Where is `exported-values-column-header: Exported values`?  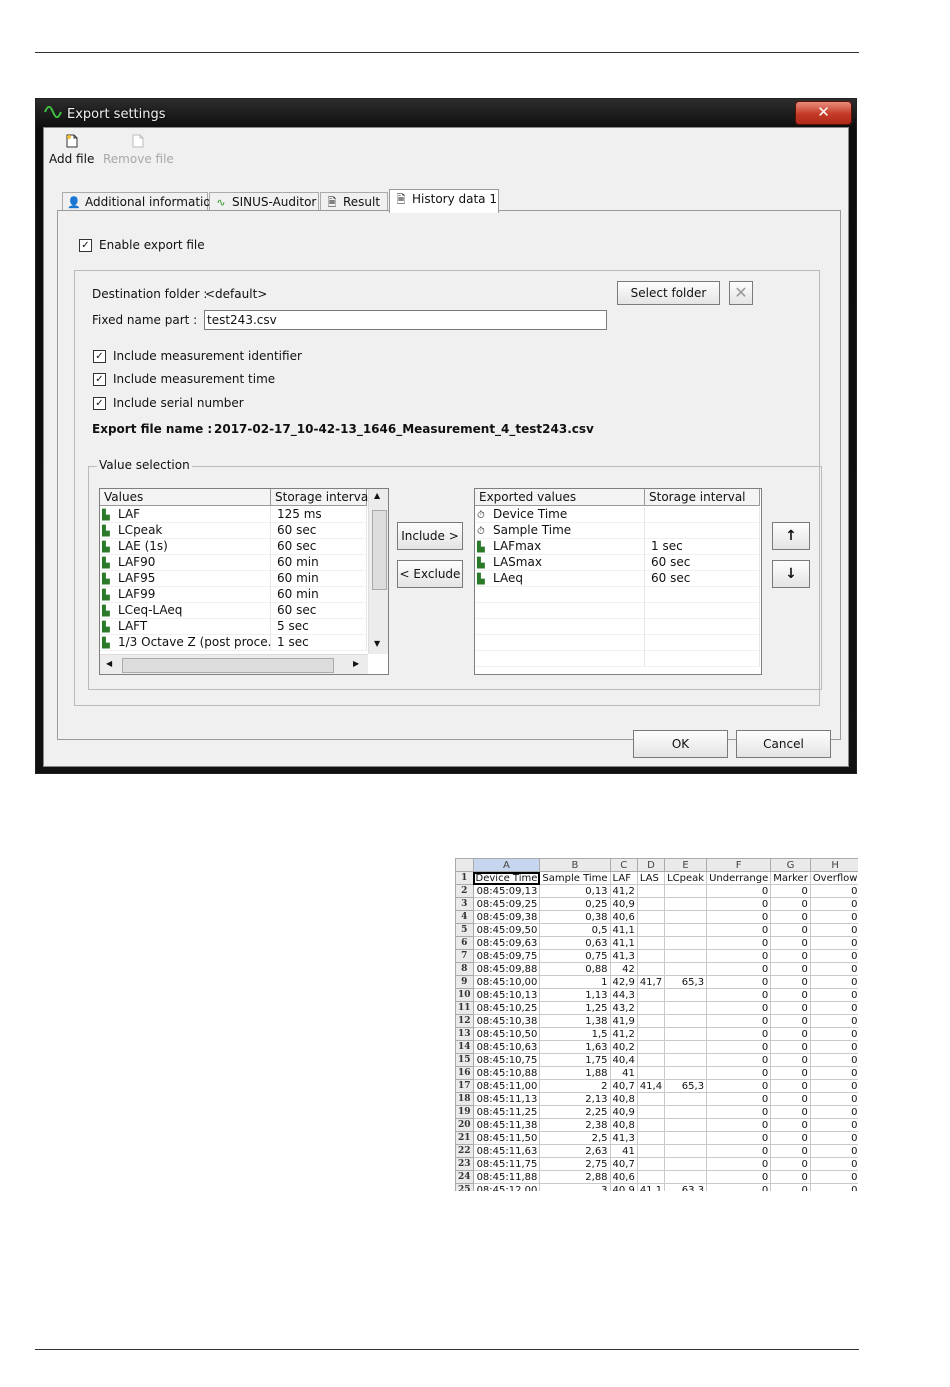 exported-values-column-header: Exported values is located at coordinates (560, 497).